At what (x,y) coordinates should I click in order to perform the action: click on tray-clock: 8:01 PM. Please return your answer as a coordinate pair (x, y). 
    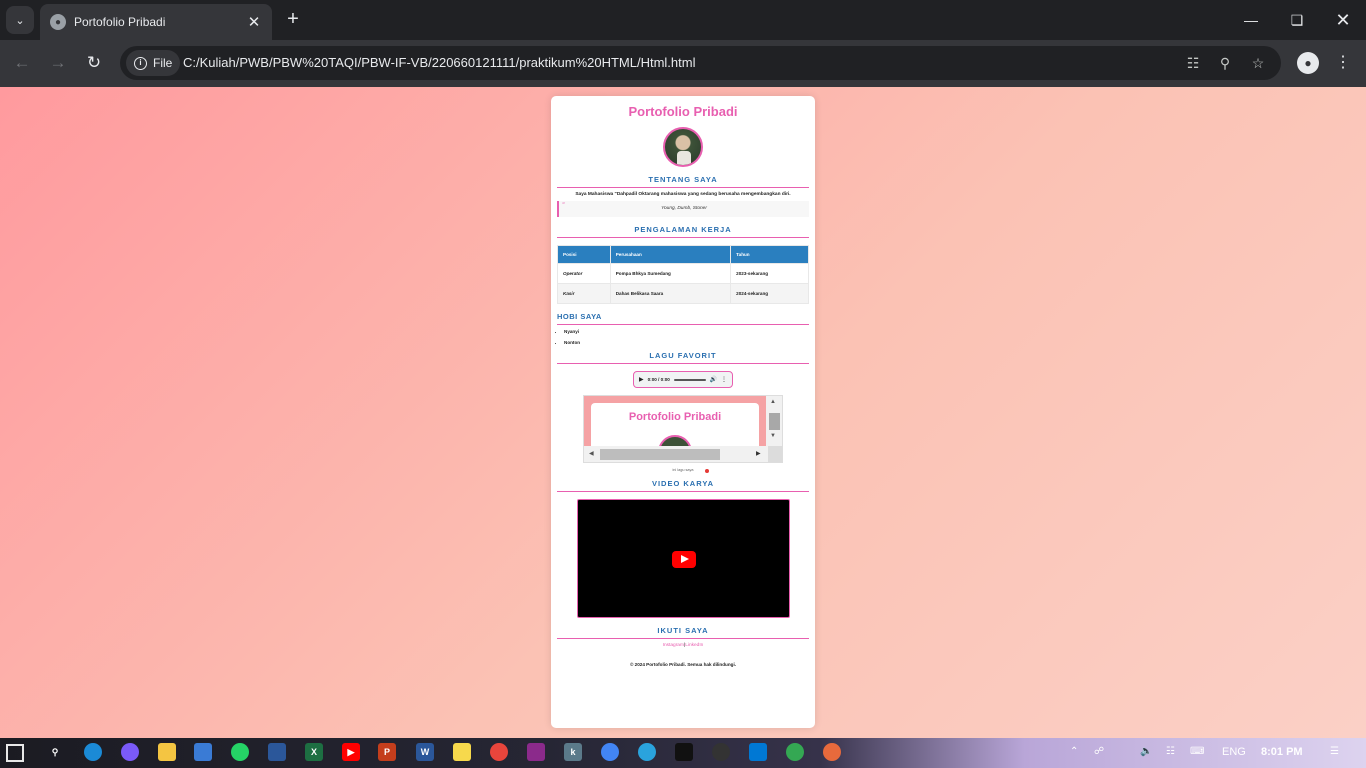
    Looking at the image, I should click on (1282, 752).